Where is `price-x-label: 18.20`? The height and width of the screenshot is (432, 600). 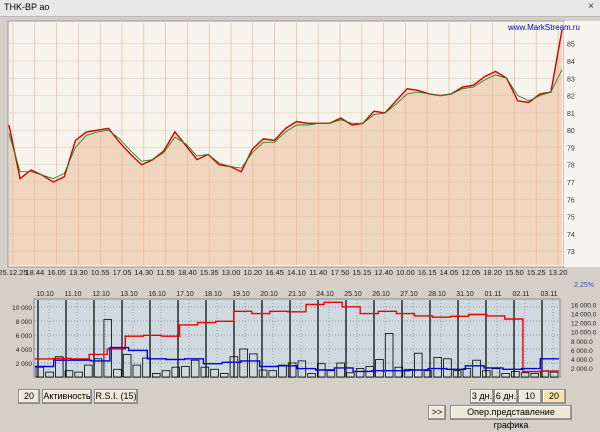
price-x-label: 18.20 is located at coordinates (492, 272).